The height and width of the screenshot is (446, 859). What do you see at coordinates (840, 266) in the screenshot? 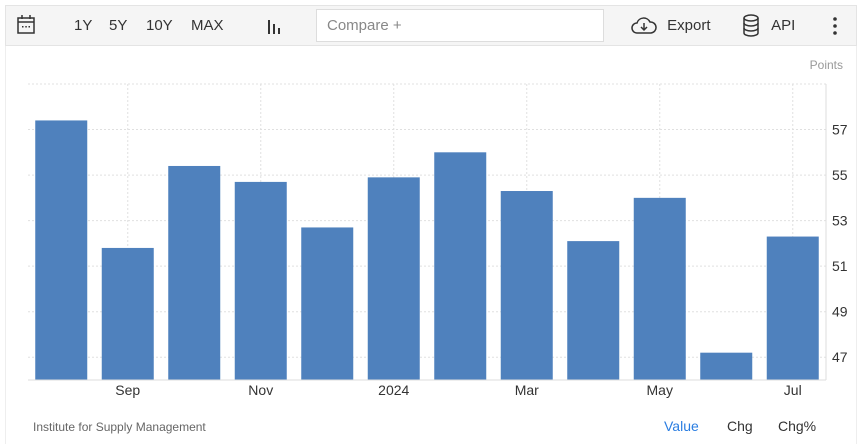
I see `y-tick-label: 51` at bounding box center [840, 266].